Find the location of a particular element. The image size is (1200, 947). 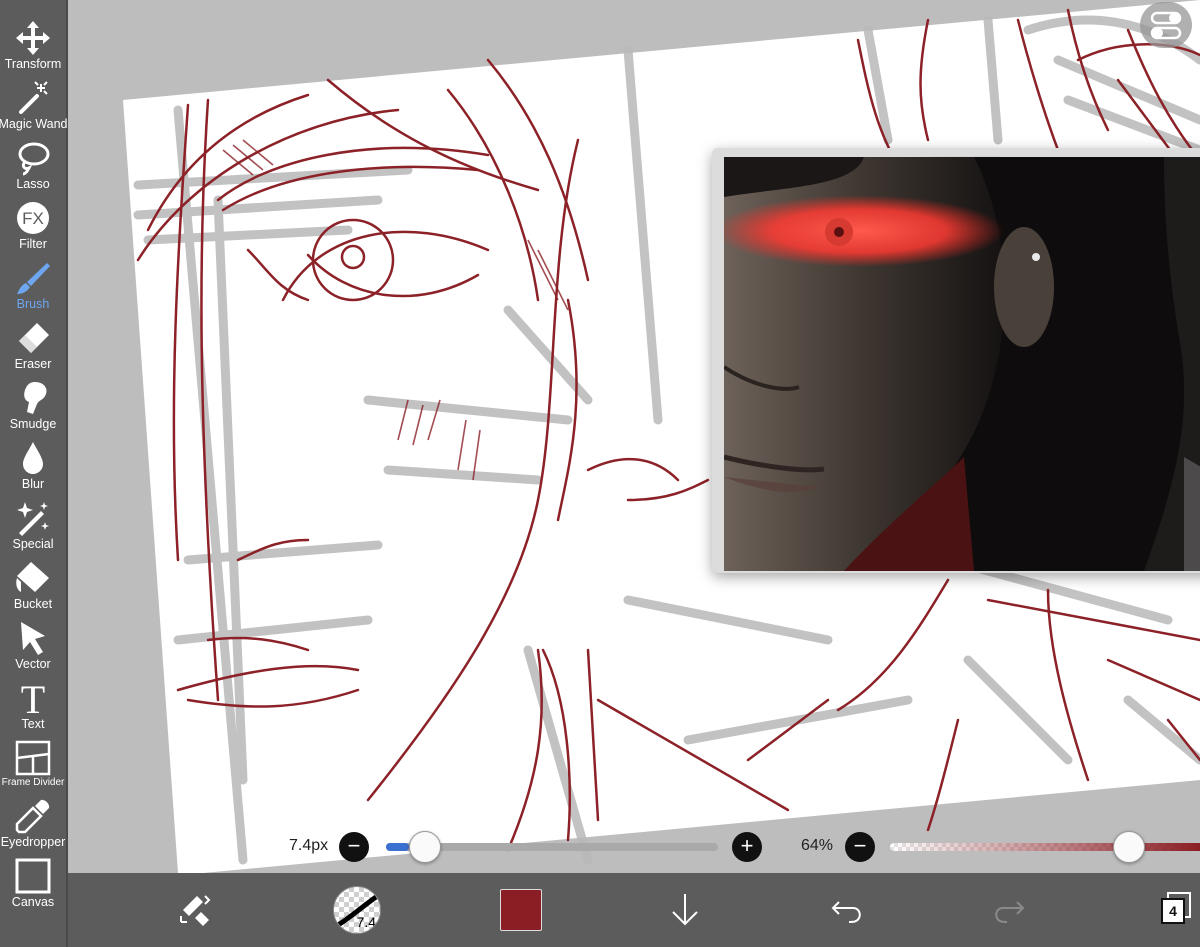

swap-brush-eraser-icon is located at coordinates (195, 910).